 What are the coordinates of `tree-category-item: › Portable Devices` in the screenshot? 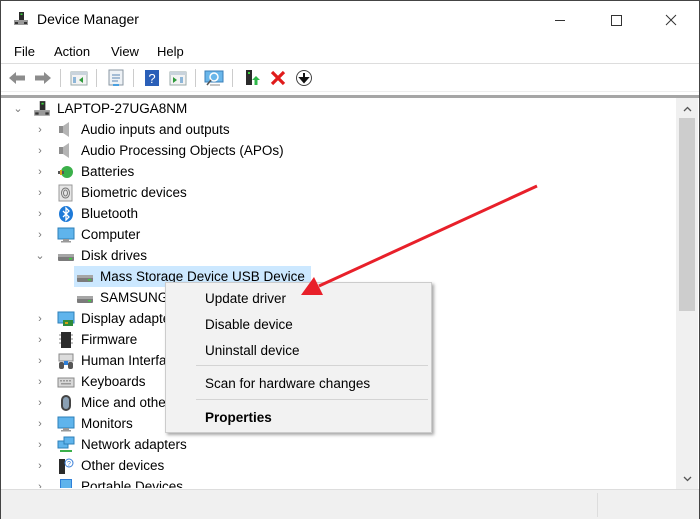 It's located at (108, 482).